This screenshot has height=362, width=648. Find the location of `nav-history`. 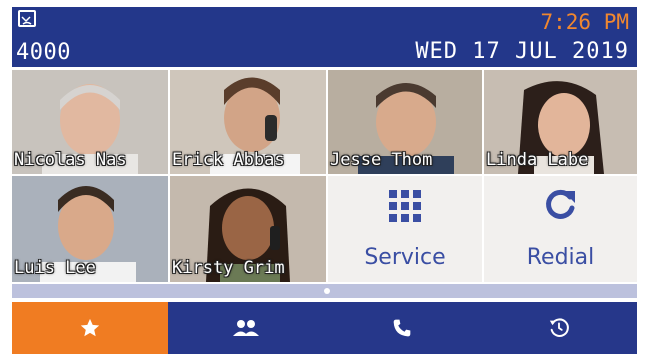

nav-history is located at coordinates (558, 328).